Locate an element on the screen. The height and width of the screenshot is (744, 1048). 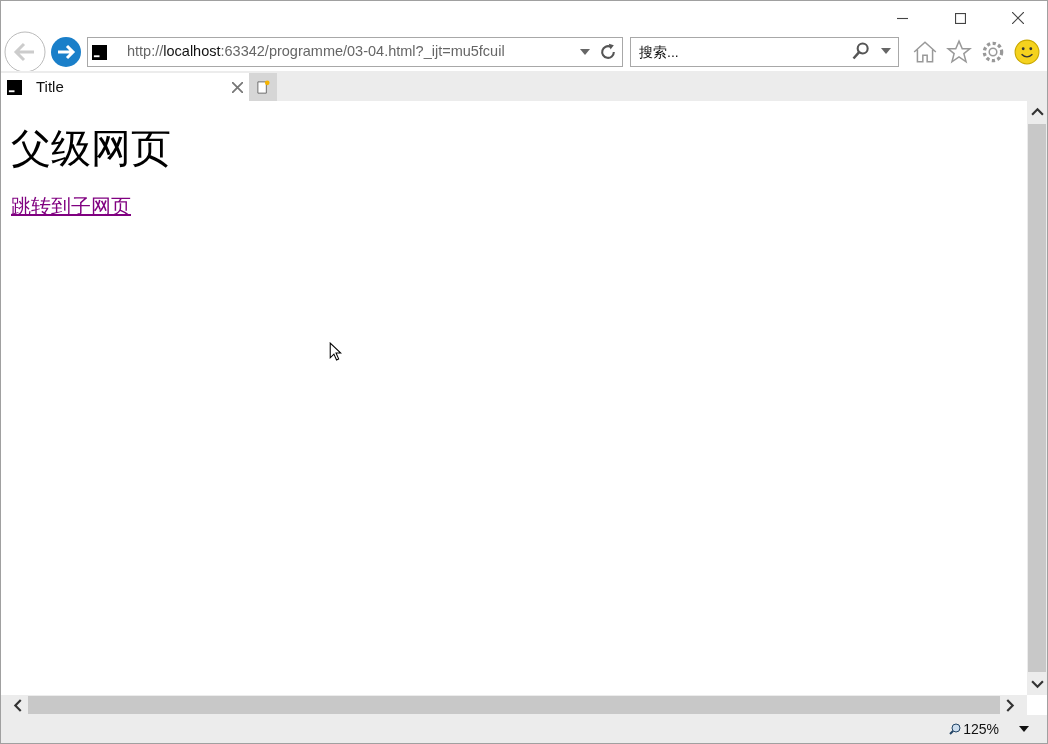
scroll-down-icon is located at coordinates (1037, 684).